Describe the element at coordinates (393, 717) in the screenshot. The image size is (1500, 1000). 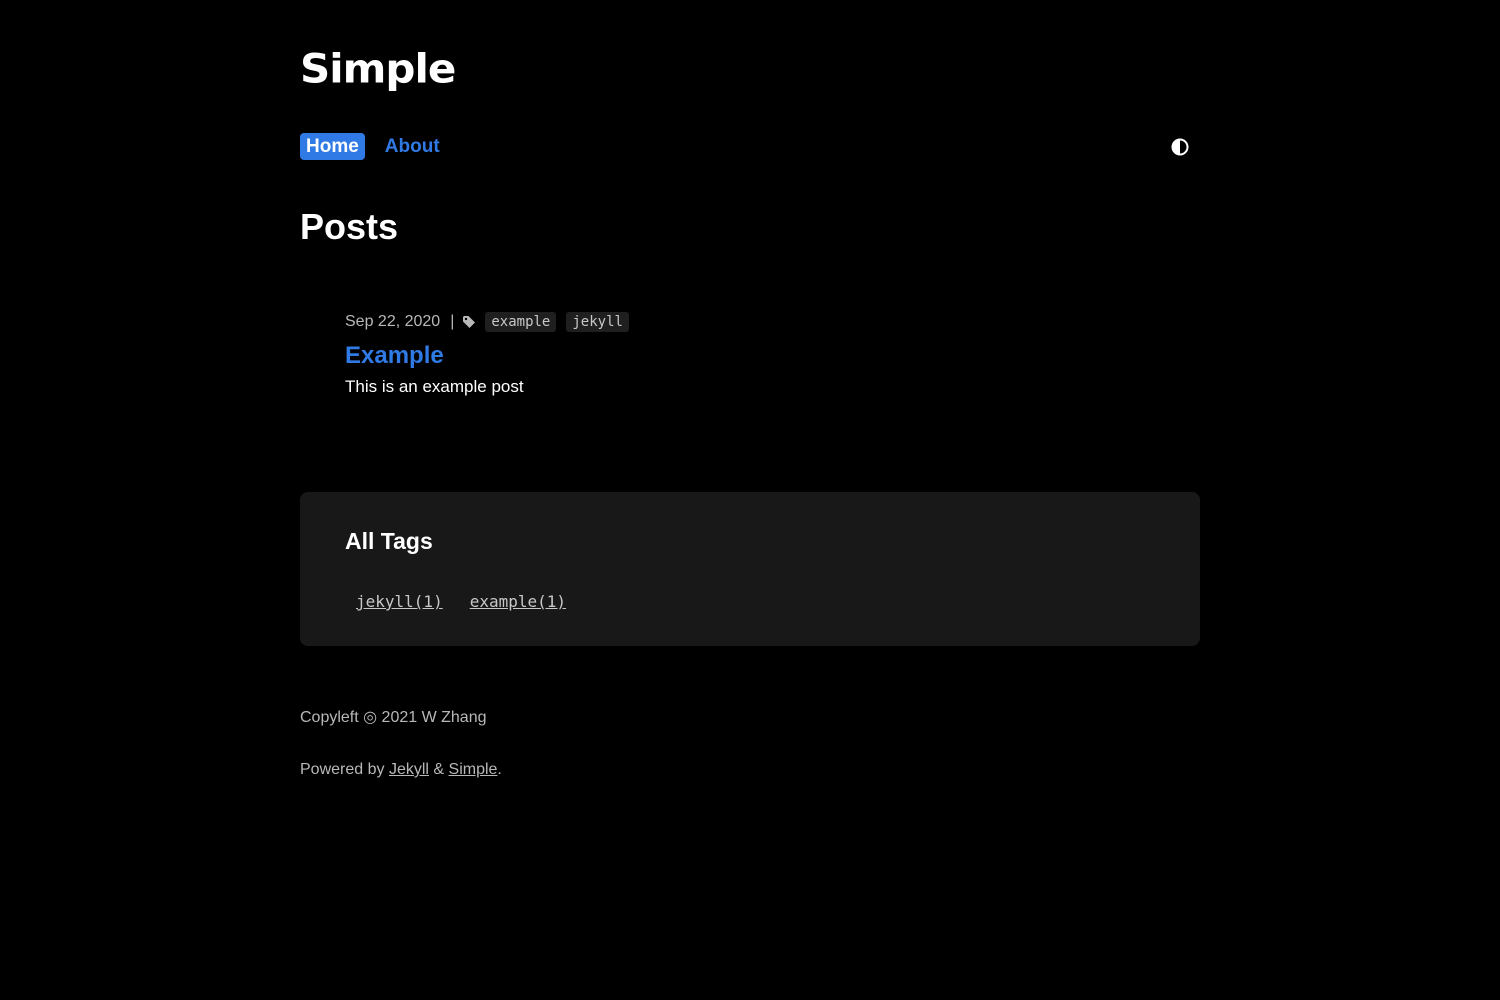
I see `copyright-text: Copyleft ◎ 2021 W Zhang` at that location.